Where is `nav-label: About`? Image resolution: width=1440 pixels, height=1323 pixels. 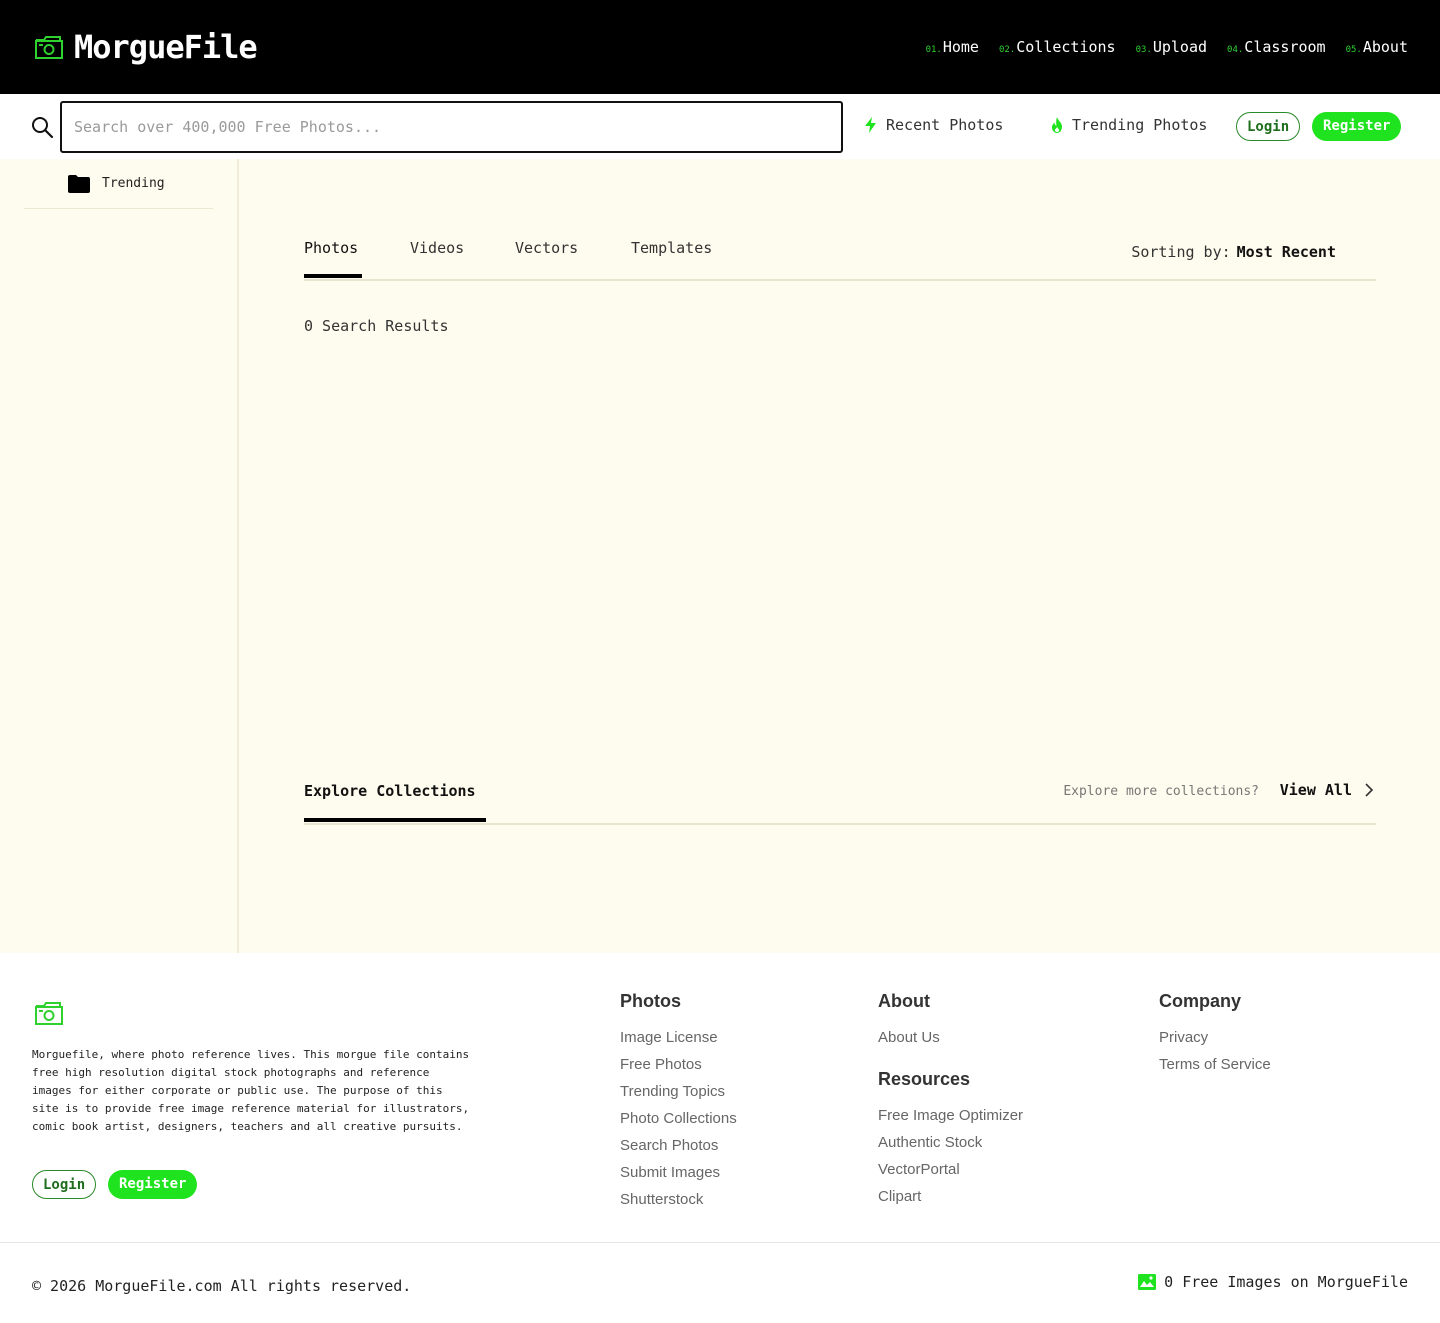 nav-label: About is located at coordinates (1385, 47).